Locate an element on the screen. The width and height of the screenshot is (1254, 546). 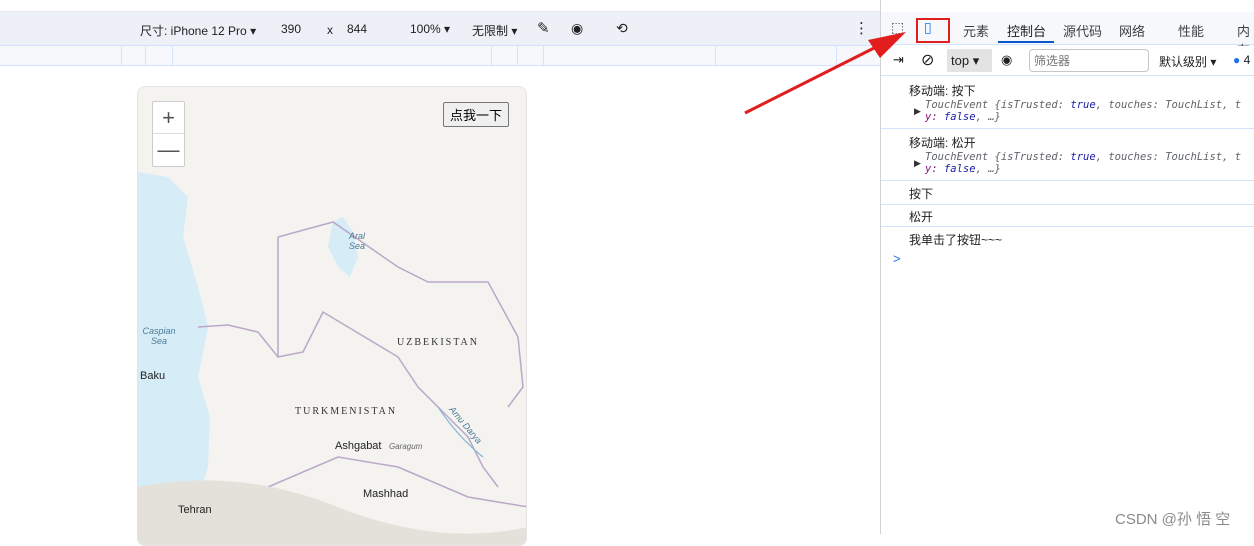
map-label-baku: Baku is located at coordinates (153, 376).